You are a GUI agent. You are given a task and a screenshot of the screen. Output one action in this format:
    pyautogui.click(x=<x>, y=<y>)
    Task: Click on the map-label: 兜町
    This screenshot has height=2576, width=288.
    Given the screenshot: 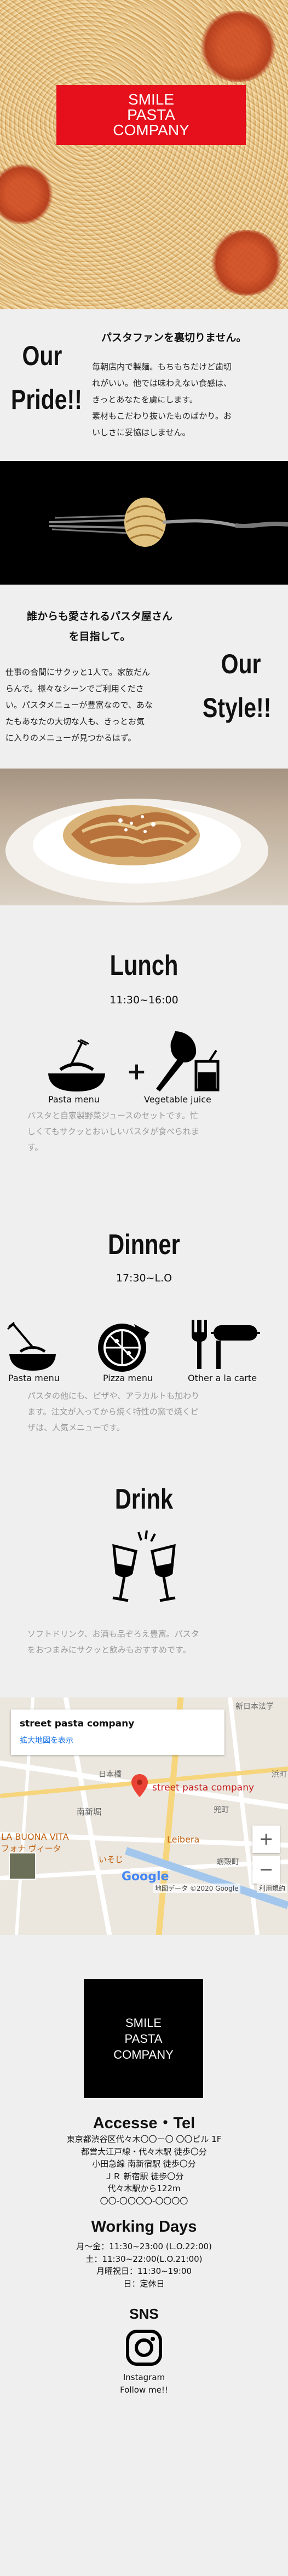 What is the action you would take?
    pyautogui.click(x=221, y=1811)
    